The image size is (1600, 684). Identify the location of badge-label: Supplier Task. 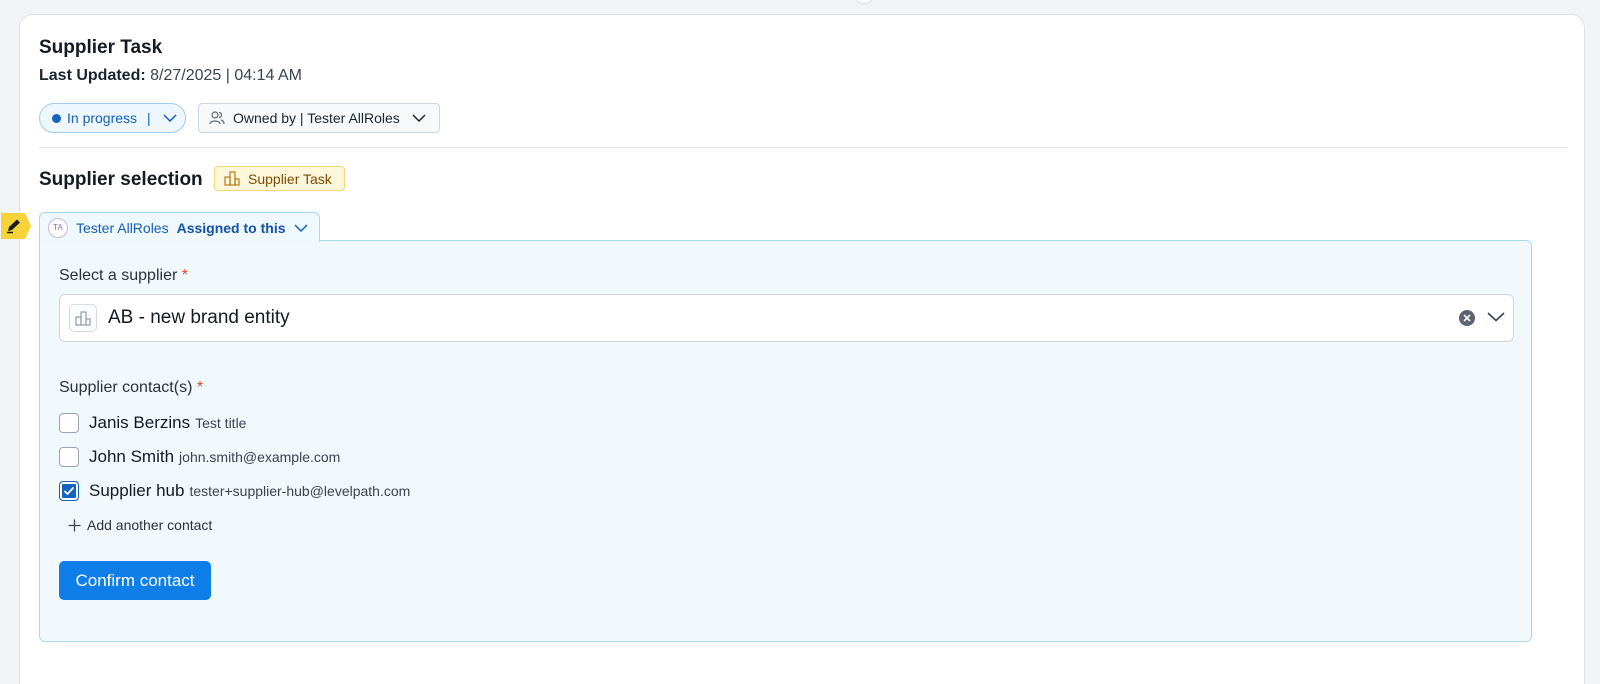
(290, 178).